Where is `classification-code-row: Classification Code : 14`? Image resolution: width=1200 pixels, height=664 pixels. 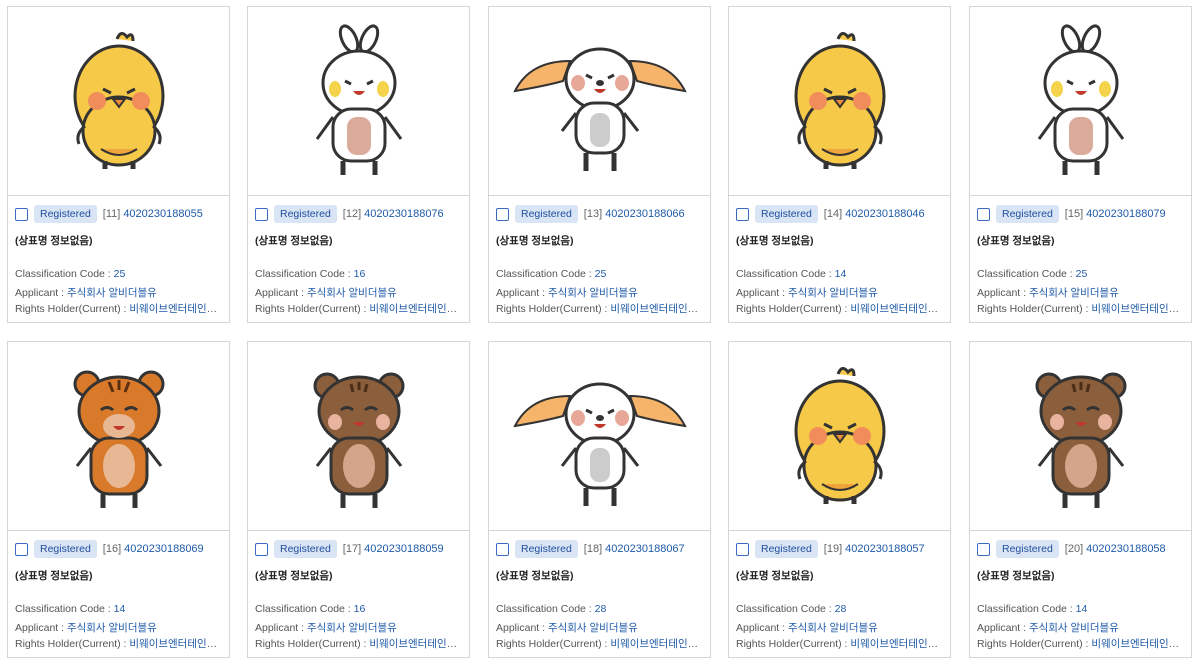 classification-code-row: Classification Code : 14 is located at coordinates (1081, 609).